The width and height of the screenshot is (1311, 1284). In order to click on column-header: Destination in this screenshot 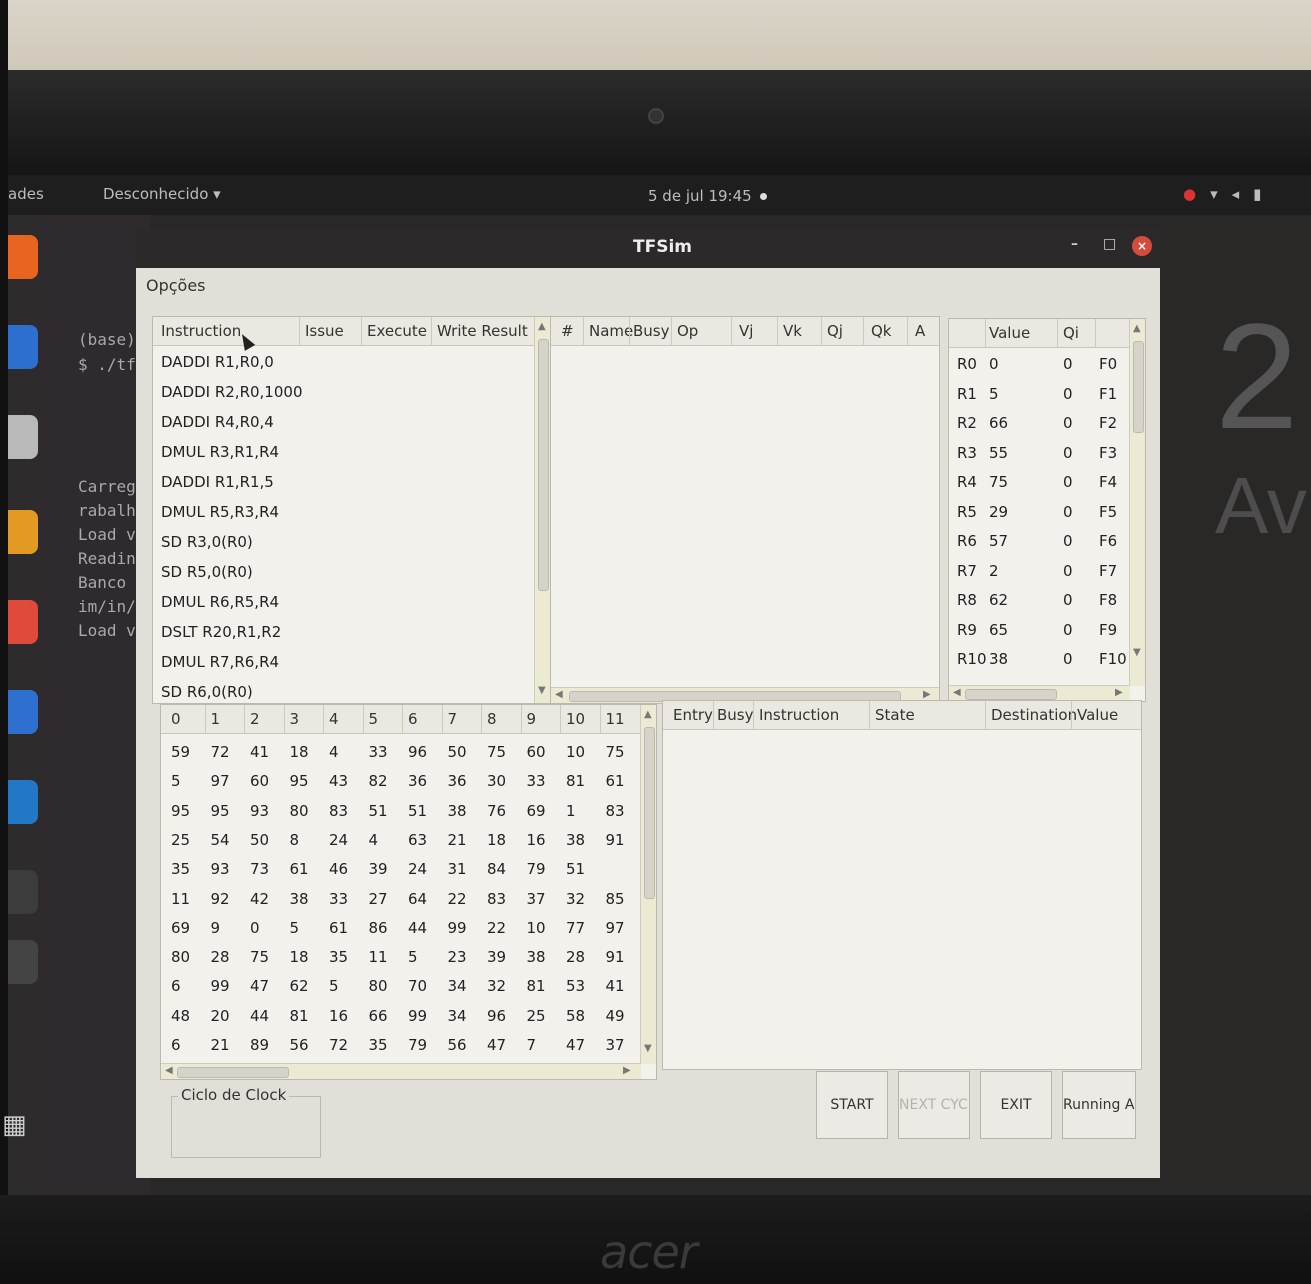, I will do `click(1034, 715)`.